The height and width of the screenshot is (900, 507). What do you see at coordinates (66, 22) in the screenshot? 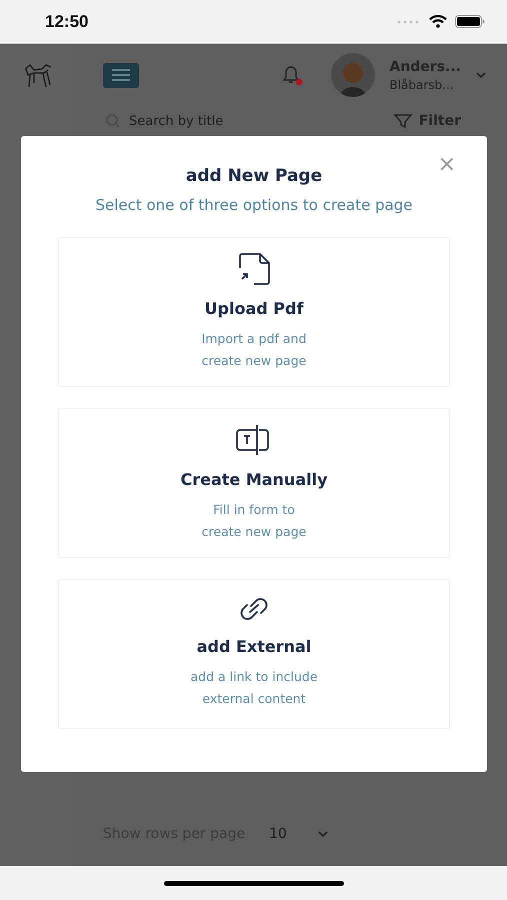
I see `status-time: 12:50` at bounding box center [66, 22].